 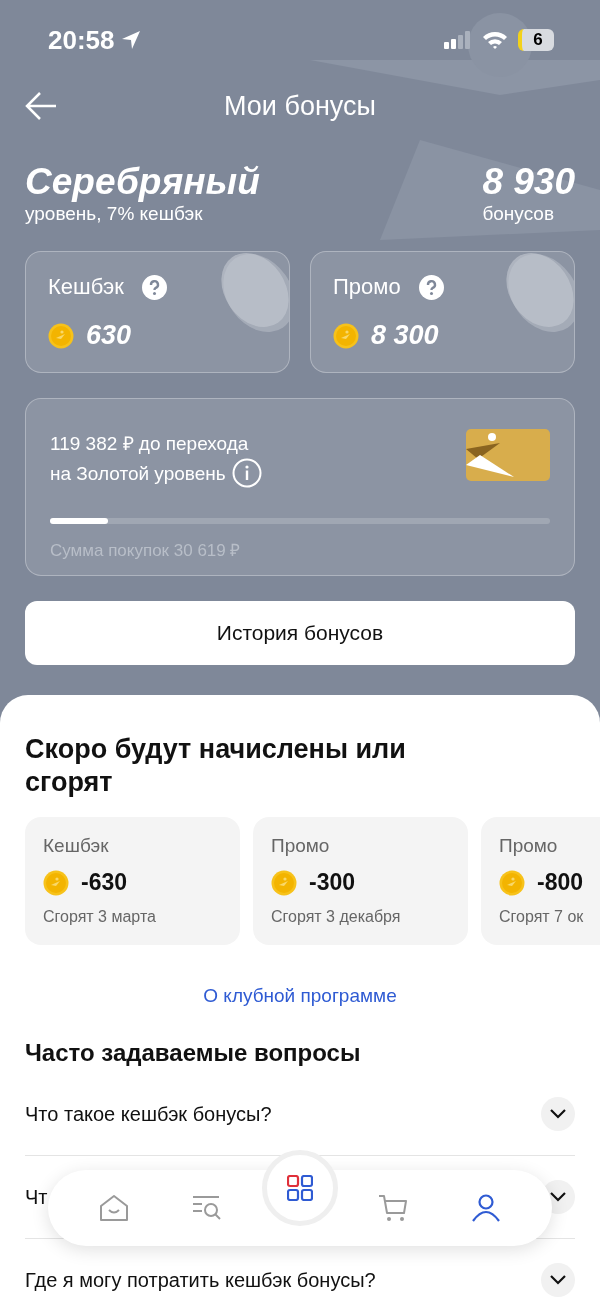 I want to click on wifi-icon, so click(x=495, y=40).